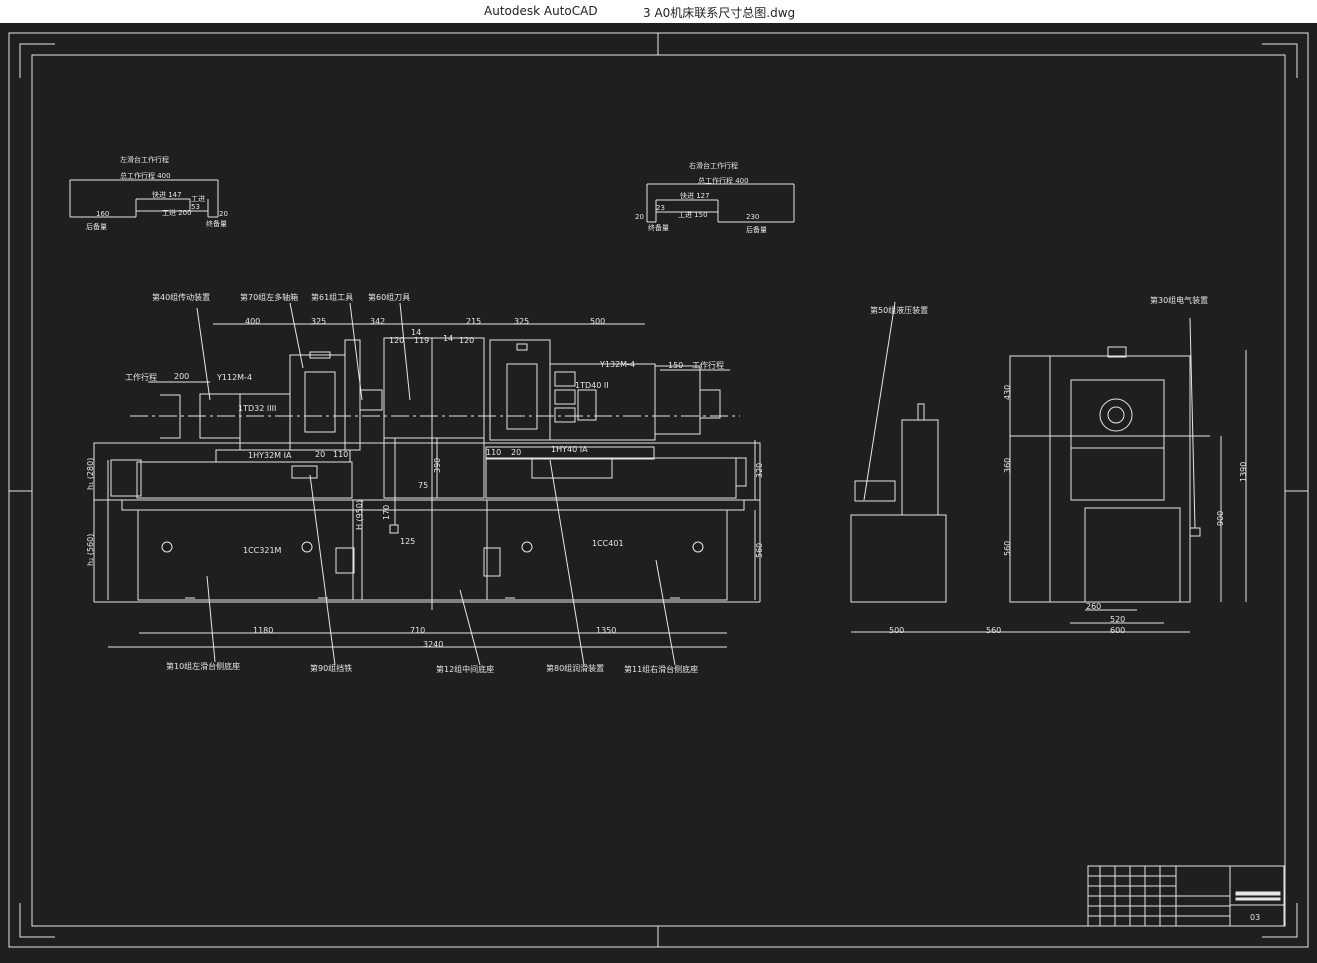 The height and width of the screenshot is (963, 1317). I want to click on dim-3240: 3240, so click(433, 644).